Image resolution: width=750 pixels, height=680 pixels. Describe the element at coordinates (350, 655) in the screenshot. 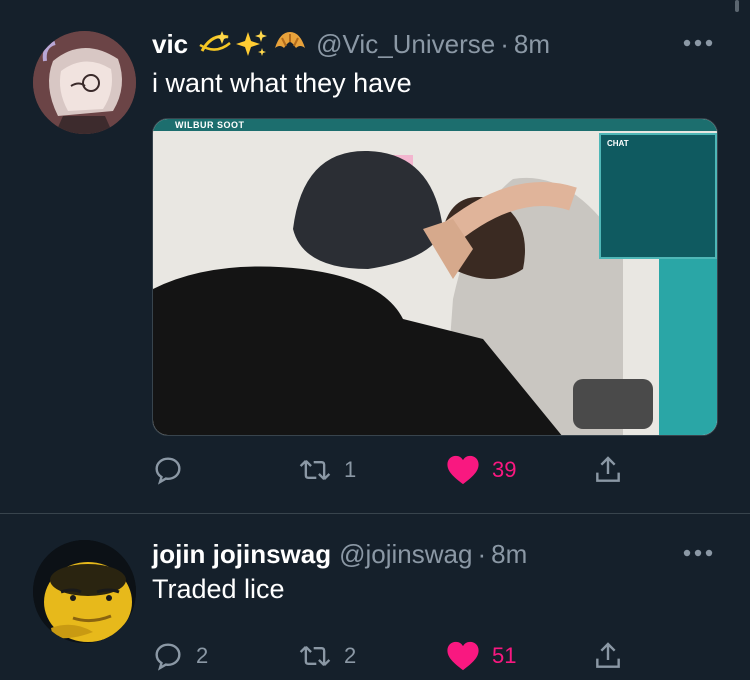

I see `retweet-count: 2` at that location.